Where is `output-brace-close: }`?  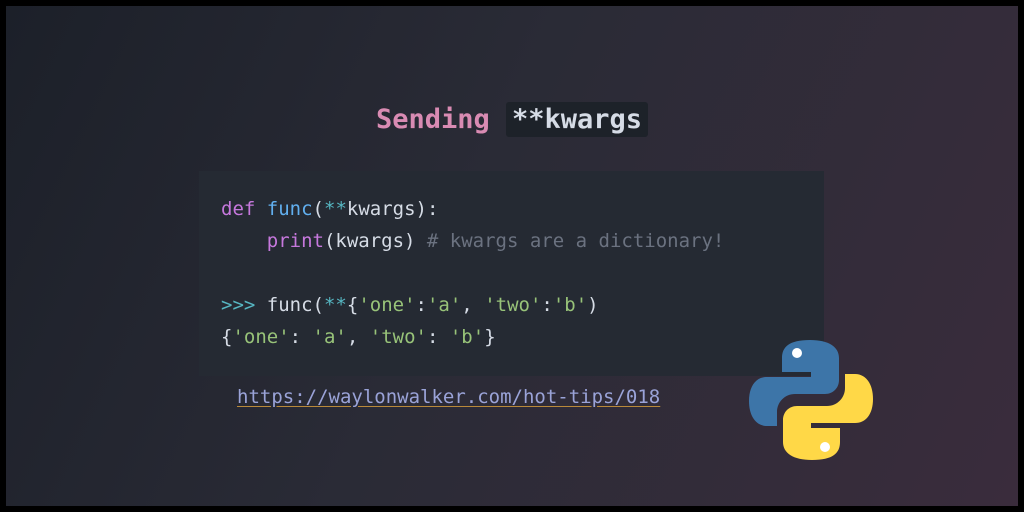
output-brace-close: } is located at coordinates (490, 337).